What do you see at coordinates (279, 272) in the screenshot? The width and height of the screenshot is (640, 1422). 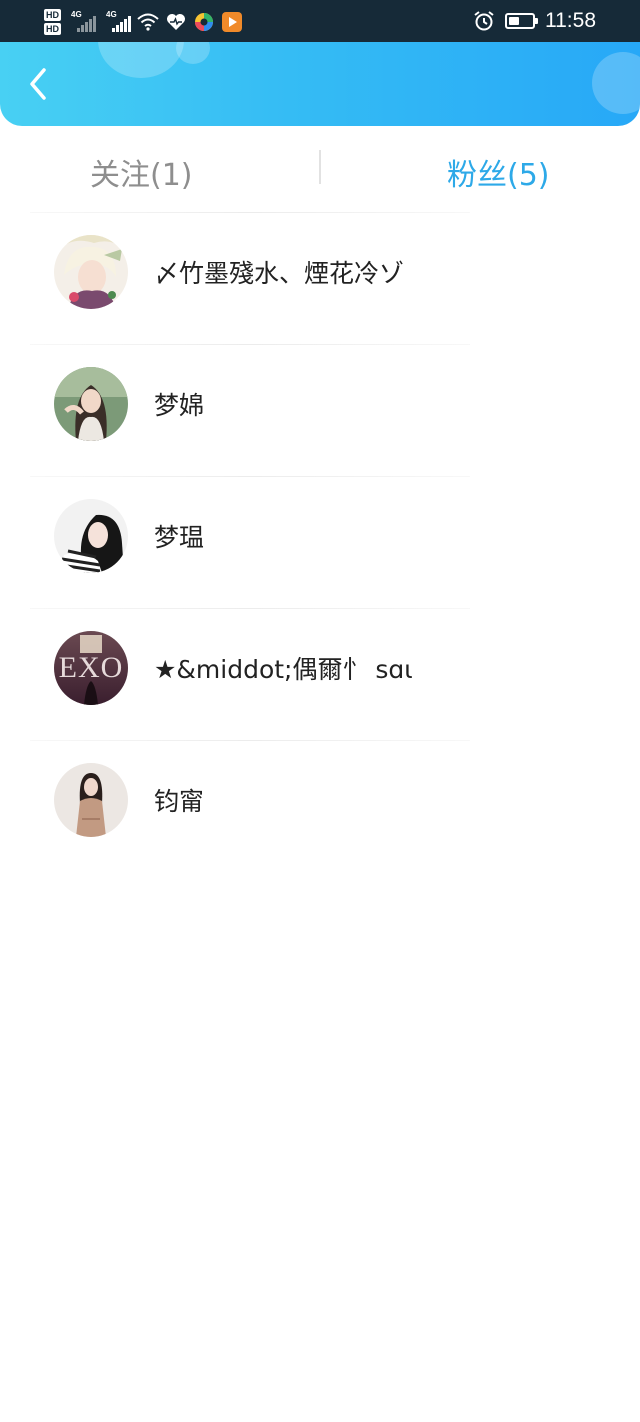 I see `fan-name: 〆竹墨殘水、煙花冷ゾ` at bounding box center [279, 272].